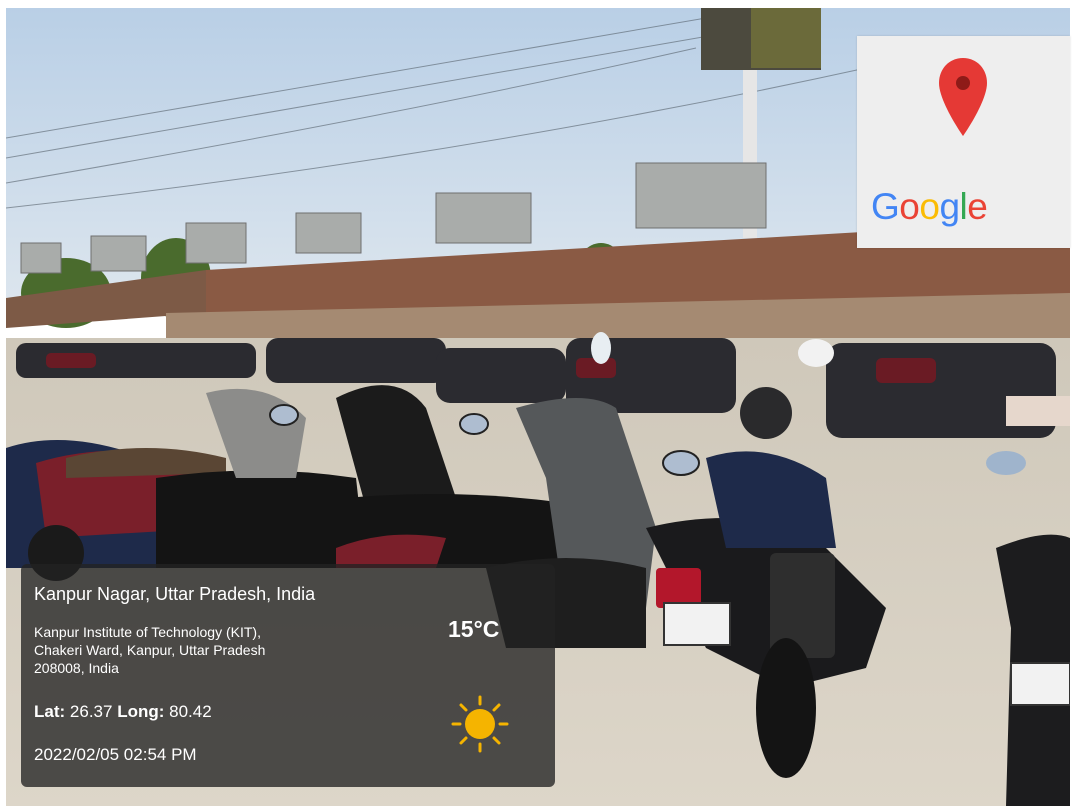 The image size is (1075, 810). I want to click on google-logo-letter: g, so click(949, 206).